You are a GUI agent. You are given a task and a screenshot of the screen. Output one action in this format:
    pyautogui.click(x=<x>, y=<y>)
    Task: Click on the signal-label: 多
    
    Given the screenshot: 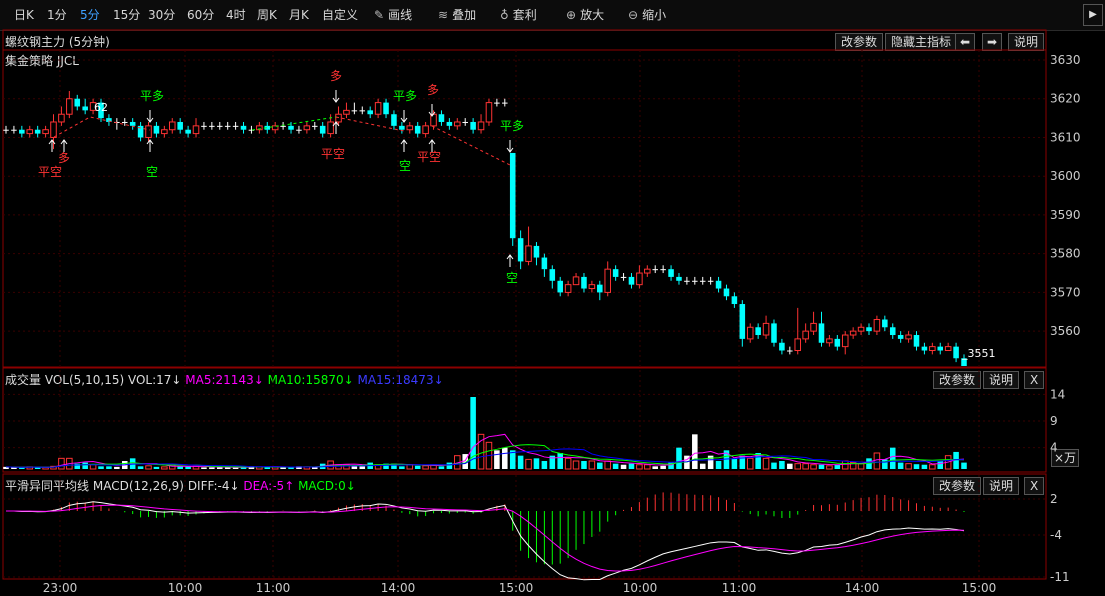 What is the action you would take?
    pyautogui.click(x=64, y=158)
    